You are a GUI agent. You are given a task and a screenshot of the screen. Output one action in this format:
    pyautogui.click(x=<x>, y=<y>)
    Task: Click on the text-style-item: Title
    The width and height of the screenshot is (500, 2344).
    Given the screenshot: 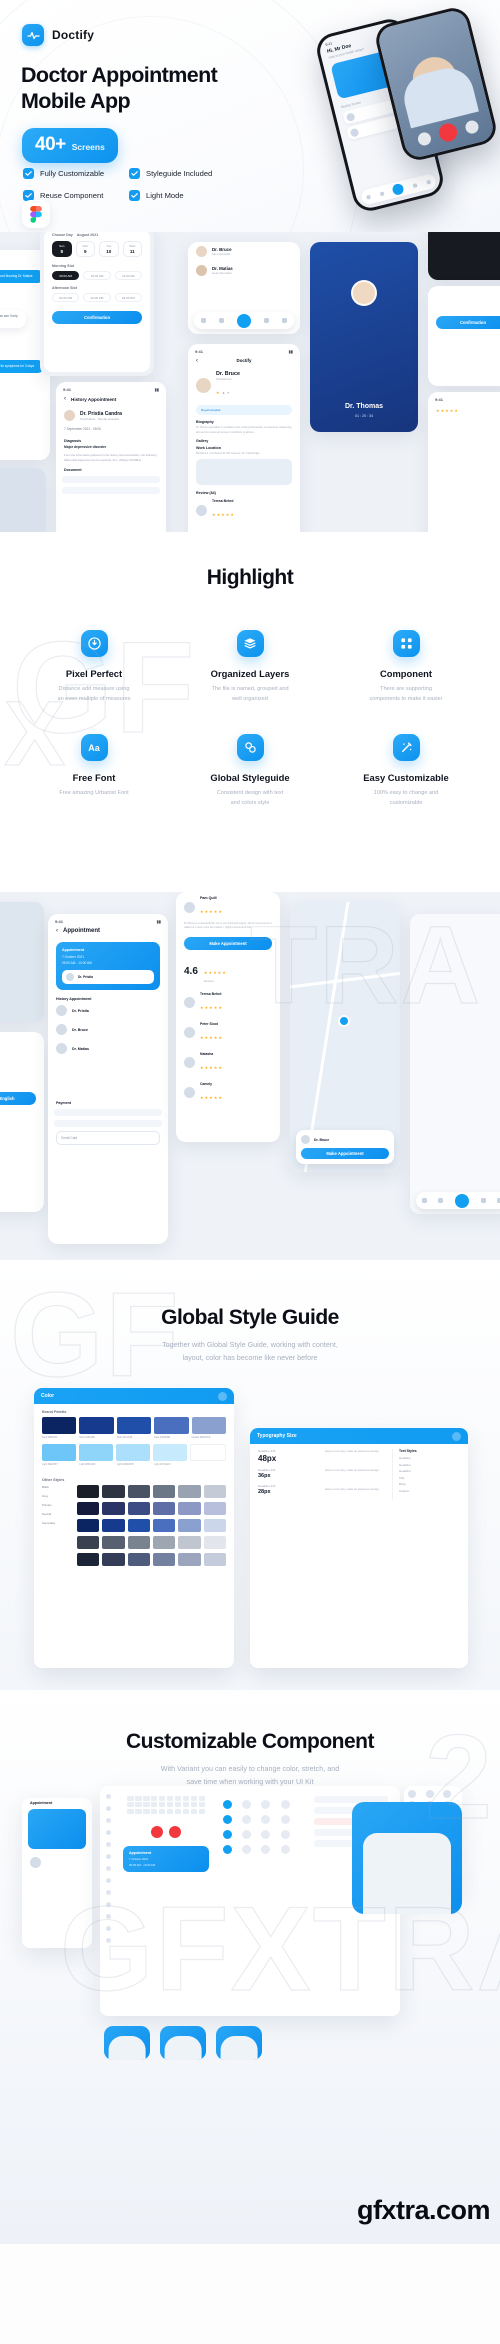 What is the action you would take?
    pyautogui.click(x=429, y=1478)
    